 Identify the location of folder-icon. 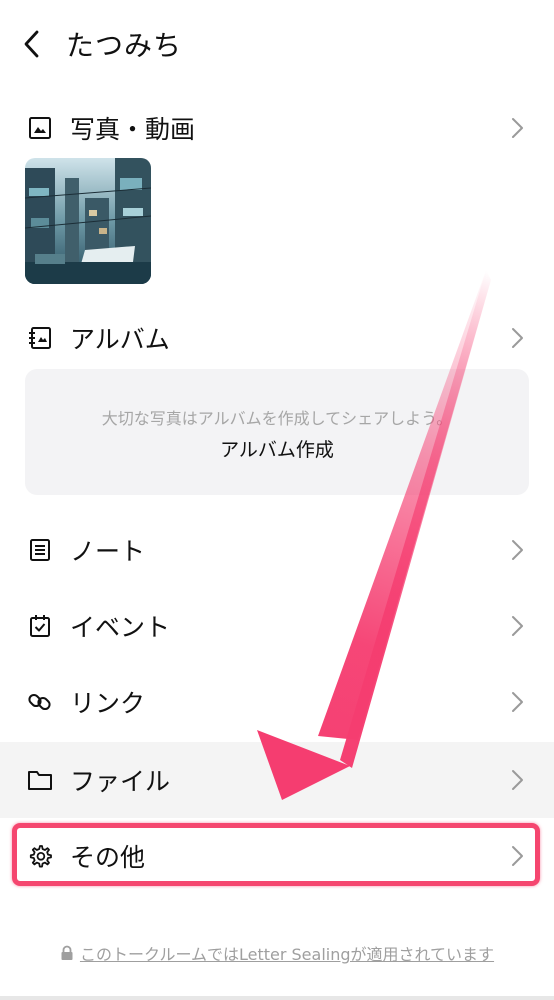
(40, 780).